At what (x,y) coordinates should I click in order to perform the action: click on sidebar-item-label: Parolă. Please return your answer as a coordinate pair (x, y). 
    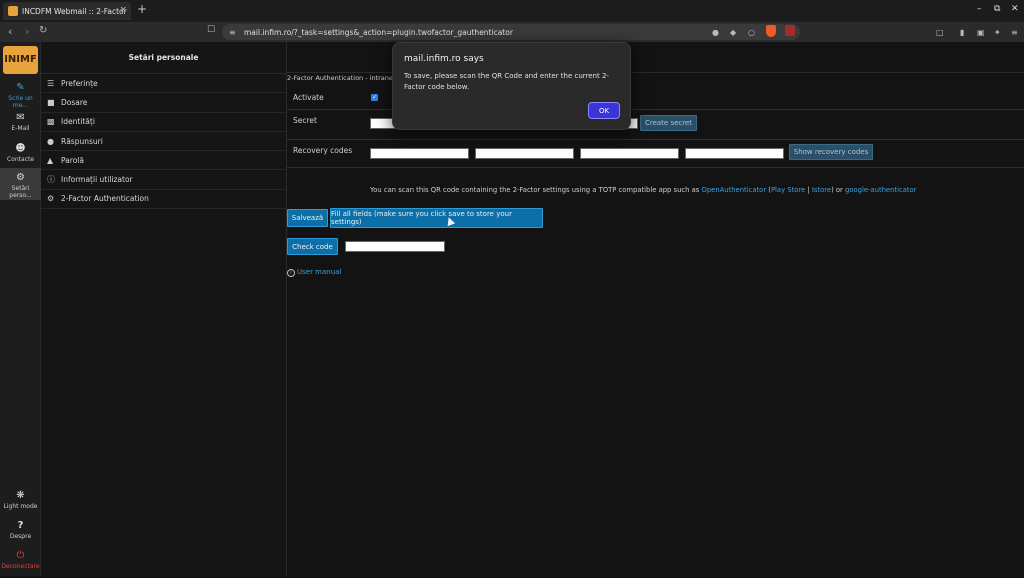
    Looking at the image, I should click on (72, 160).